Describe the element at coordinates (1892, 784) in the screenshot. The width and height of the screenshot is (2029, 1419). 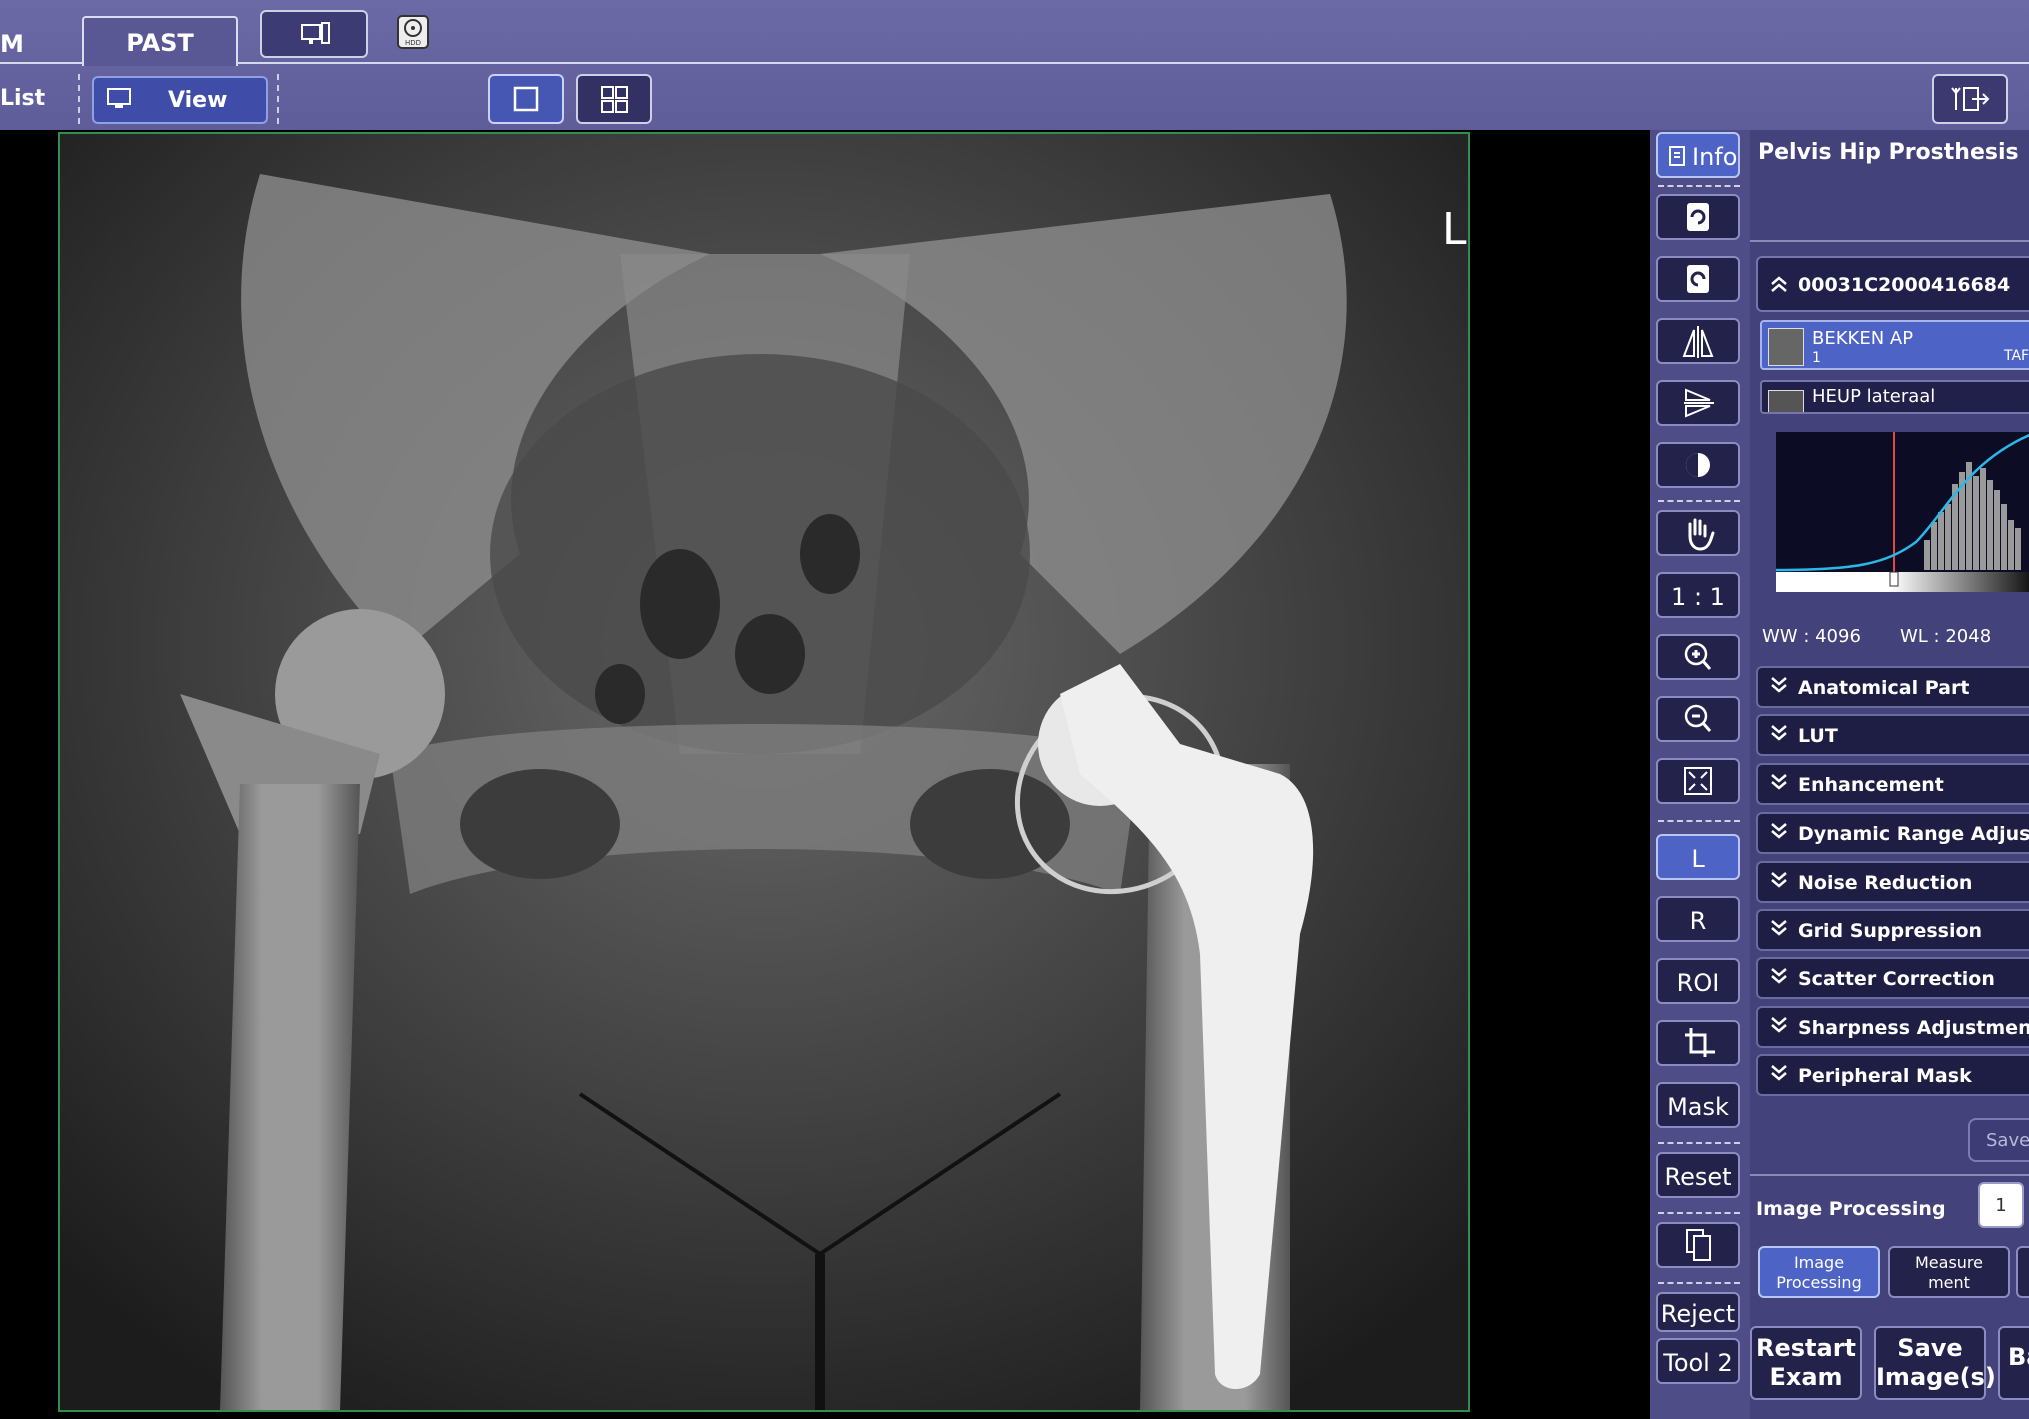
I see `section-enhancement: Enhancement` at that location.